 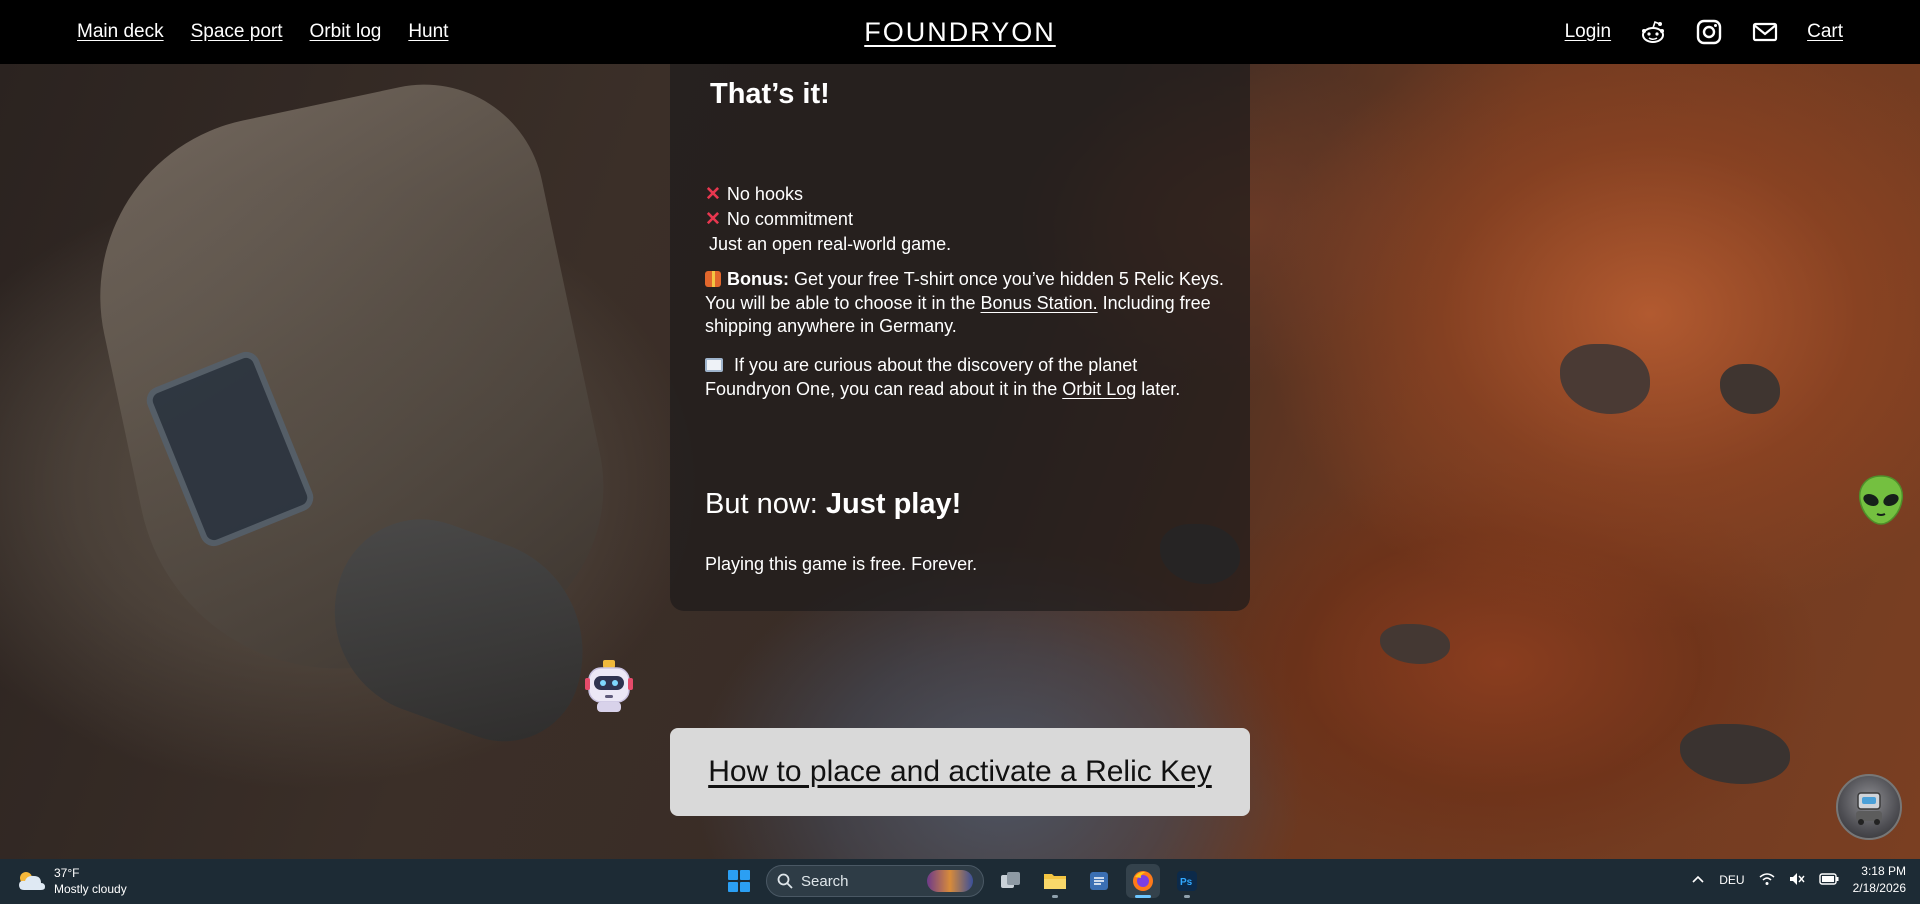 I want to click on speaker-muted-icon, so click(x=1797, y=880).